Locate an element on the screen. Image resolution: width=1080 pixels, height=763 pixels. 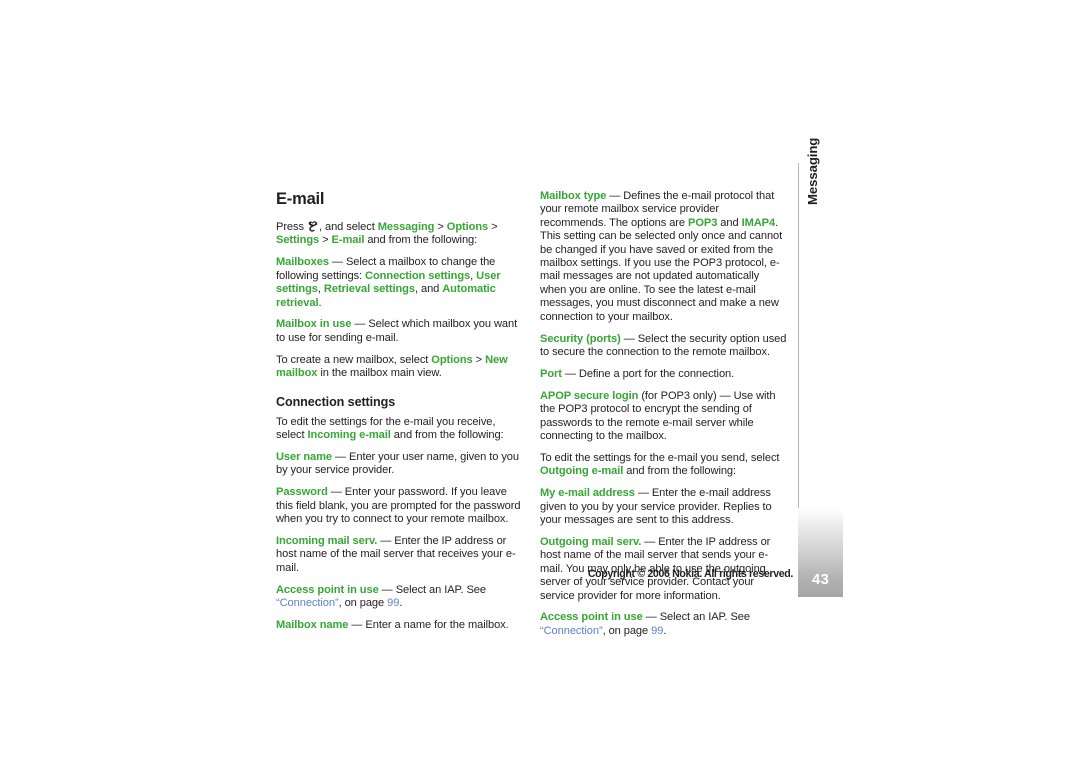
page-title: E-mail is located at coordinates (300, 199).